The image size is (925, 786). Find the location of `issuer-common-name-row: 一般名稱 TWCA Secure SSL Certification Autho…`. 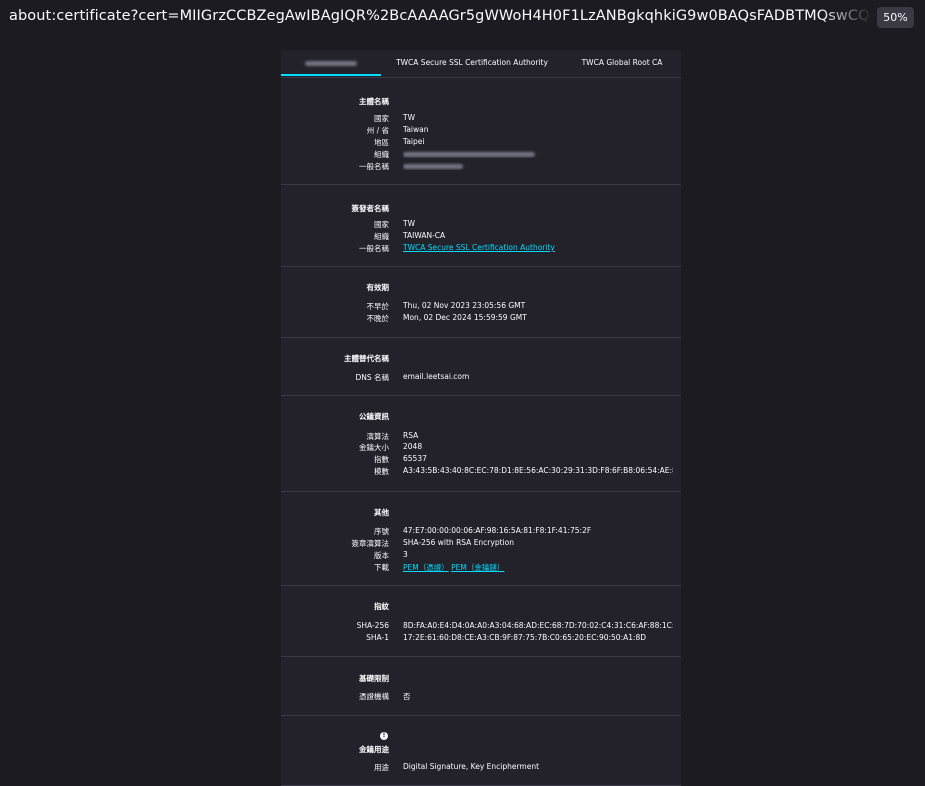

issuer-common-name-row: 一般名稱 TWCA Secure SSL Certification Autho… is located at coordinates (457, 248).